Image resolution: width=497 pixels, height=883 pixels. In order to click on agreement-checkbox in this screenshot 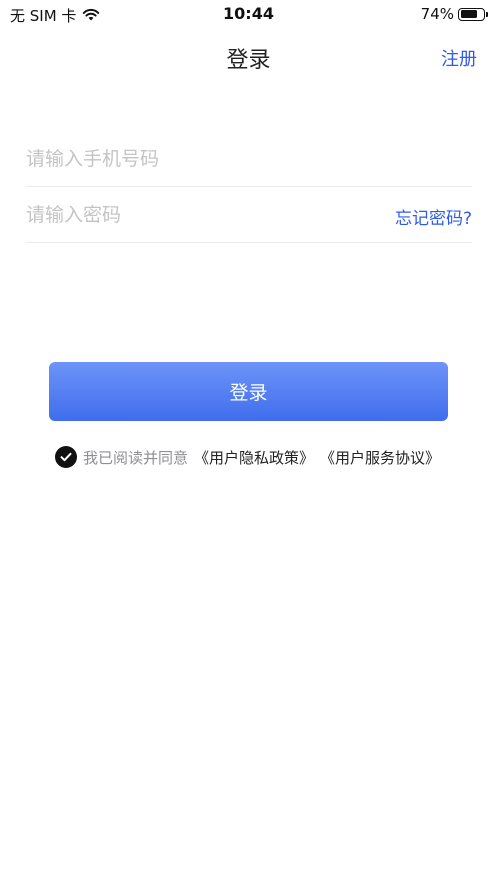, I will do `click(66, 457)`.